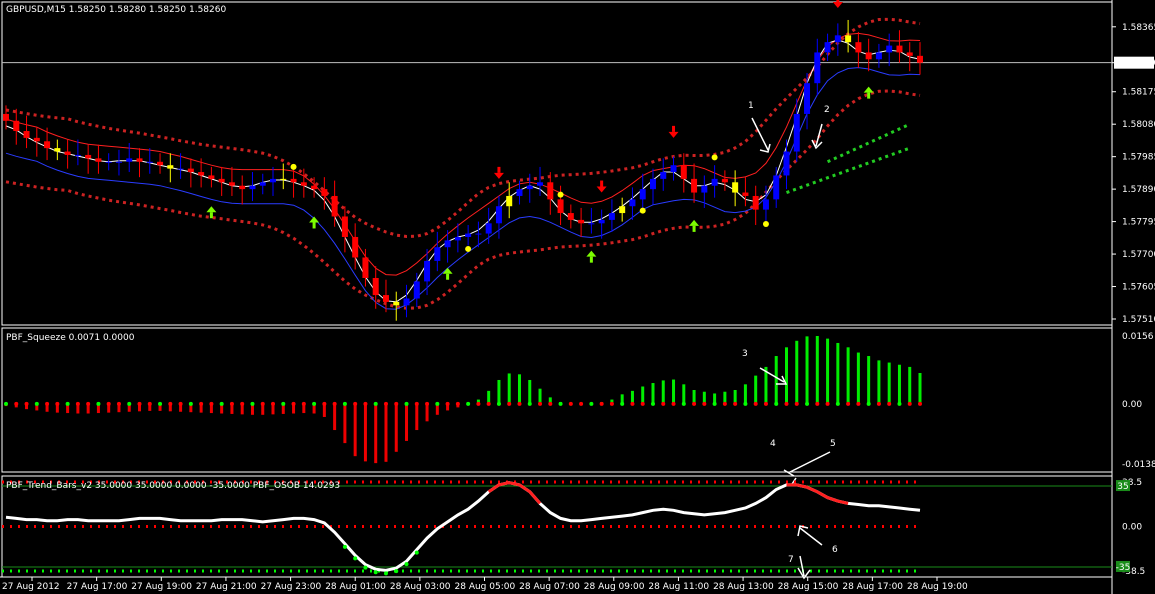 Image resolution: width=1155 pixels, height=594 pixels. Describe the element at coordinates (70, 338) in the screenshot. I see `squeeze-panel-title: PBF_Squeeze 0.0071 0.0000` at that location.